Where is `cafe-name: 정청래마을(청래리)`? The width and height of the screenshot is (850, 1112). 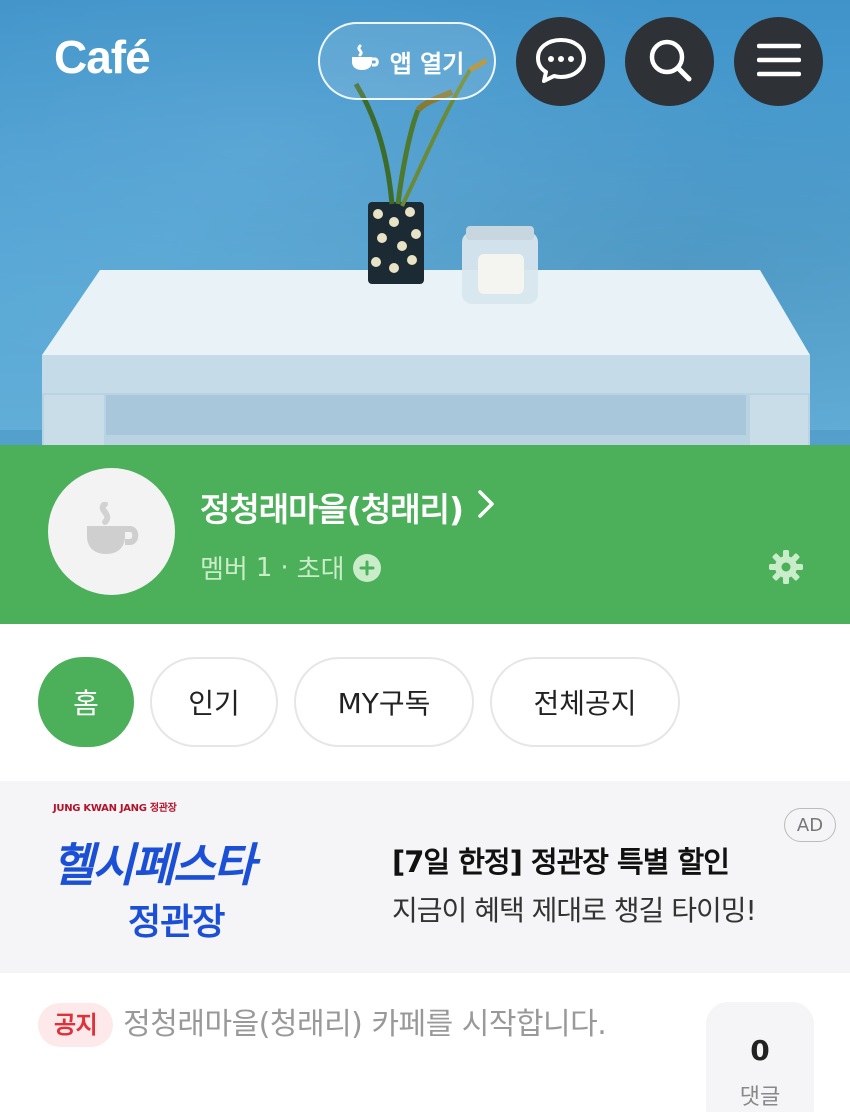 cafe-name: 정청래마을(청래리) is located at coordinates (332, 509).